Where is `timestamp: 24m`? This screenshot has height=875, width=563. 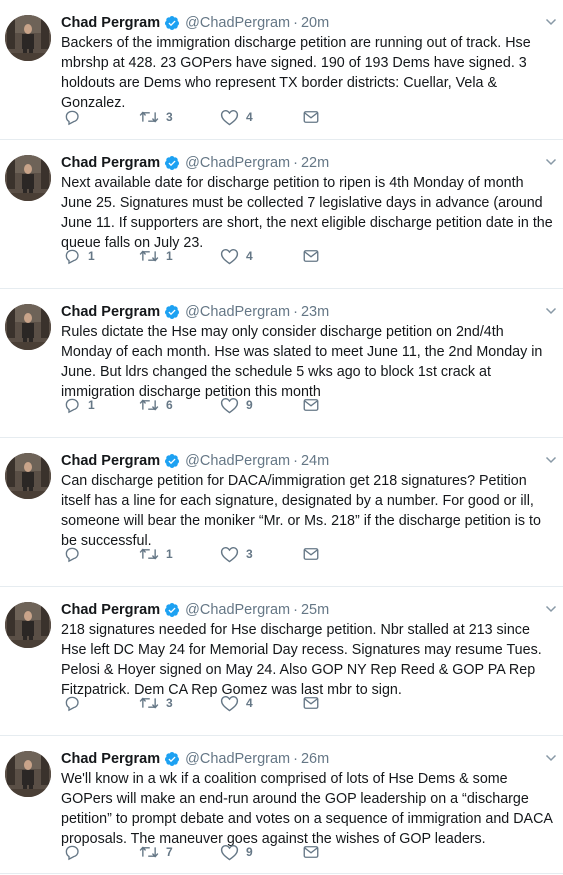
timestamp: 24m is located at coordinates (315, 461).